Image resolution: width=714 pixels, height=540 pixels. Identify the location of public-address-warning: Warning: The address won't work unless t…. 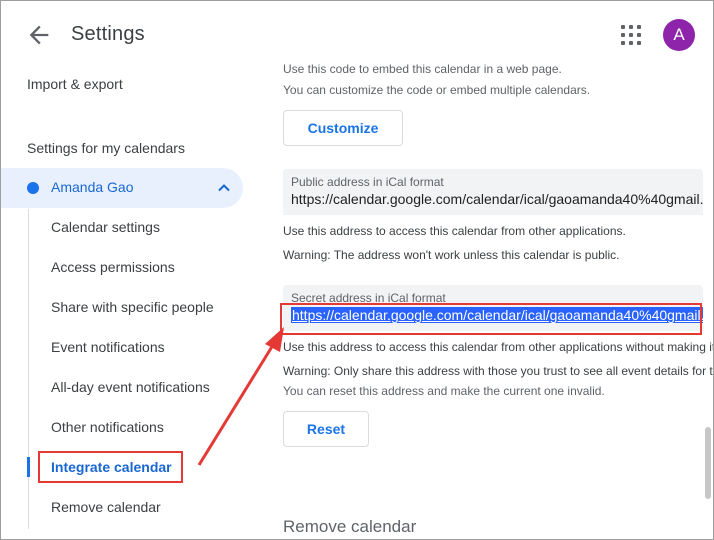
(451, 255).